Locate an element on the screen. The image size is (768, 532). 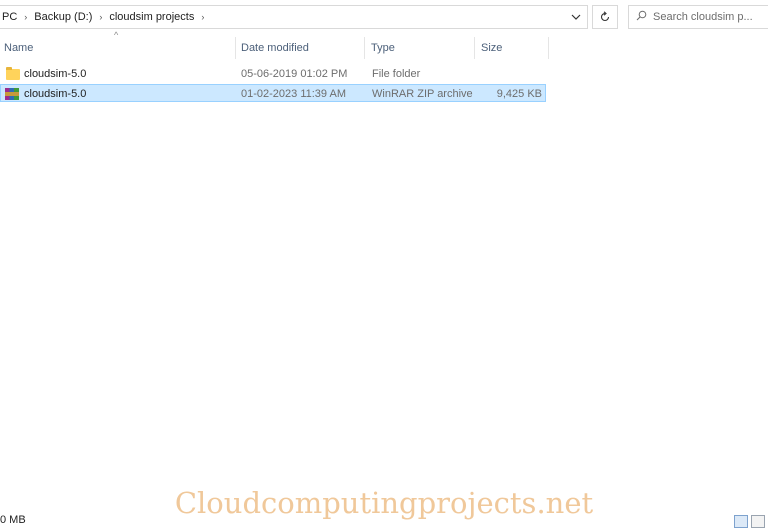
refresh-icon is located at coordinates (605, 16).